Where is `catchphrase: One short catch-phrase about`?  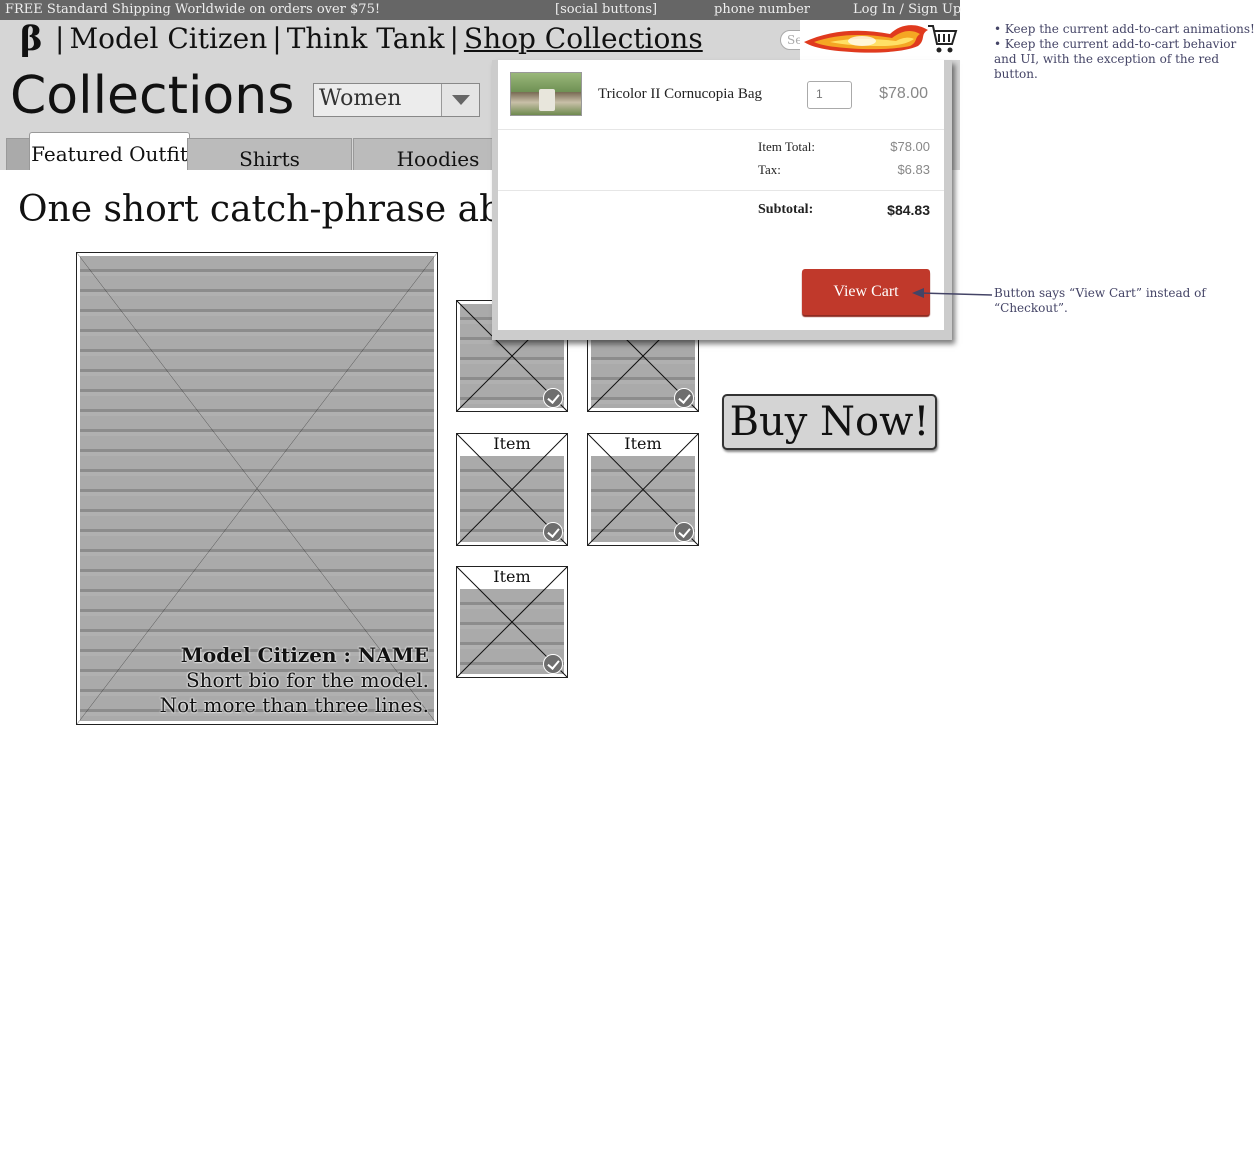 catchphrase: One short catch-phrase about is located at coordinates (290, 209).